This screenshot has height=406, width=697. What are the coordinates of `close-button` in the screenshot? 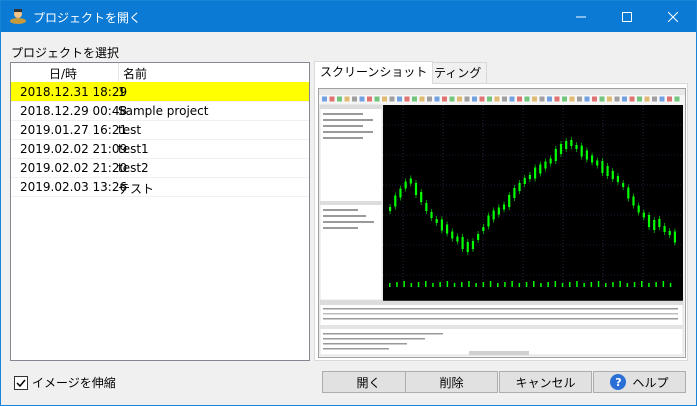 It's located at (673, 16).